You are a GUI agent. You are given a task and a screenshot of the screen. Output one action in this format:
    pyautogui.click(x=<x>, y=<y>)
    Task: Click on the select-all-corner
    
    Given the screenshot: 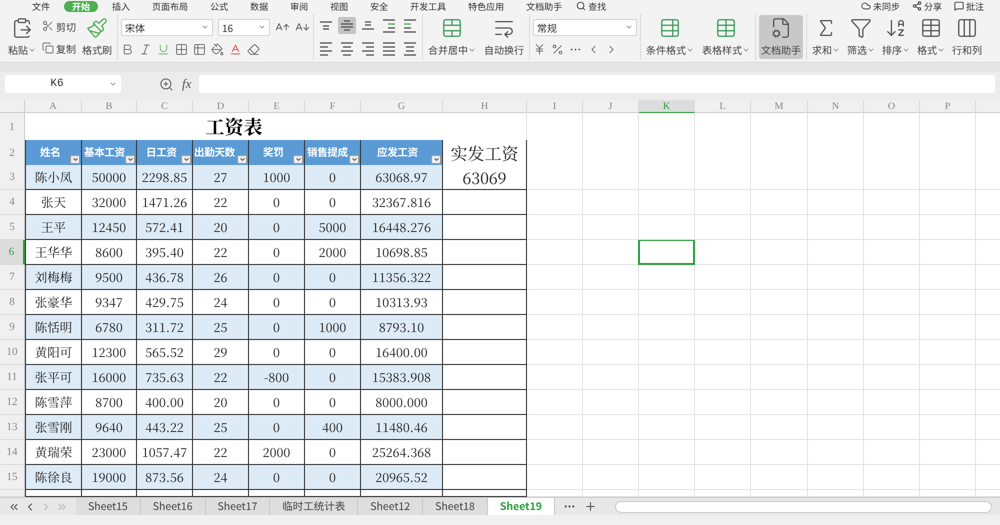 What is the action you would take?
    pyautogui.click(x=12, y=106)
    